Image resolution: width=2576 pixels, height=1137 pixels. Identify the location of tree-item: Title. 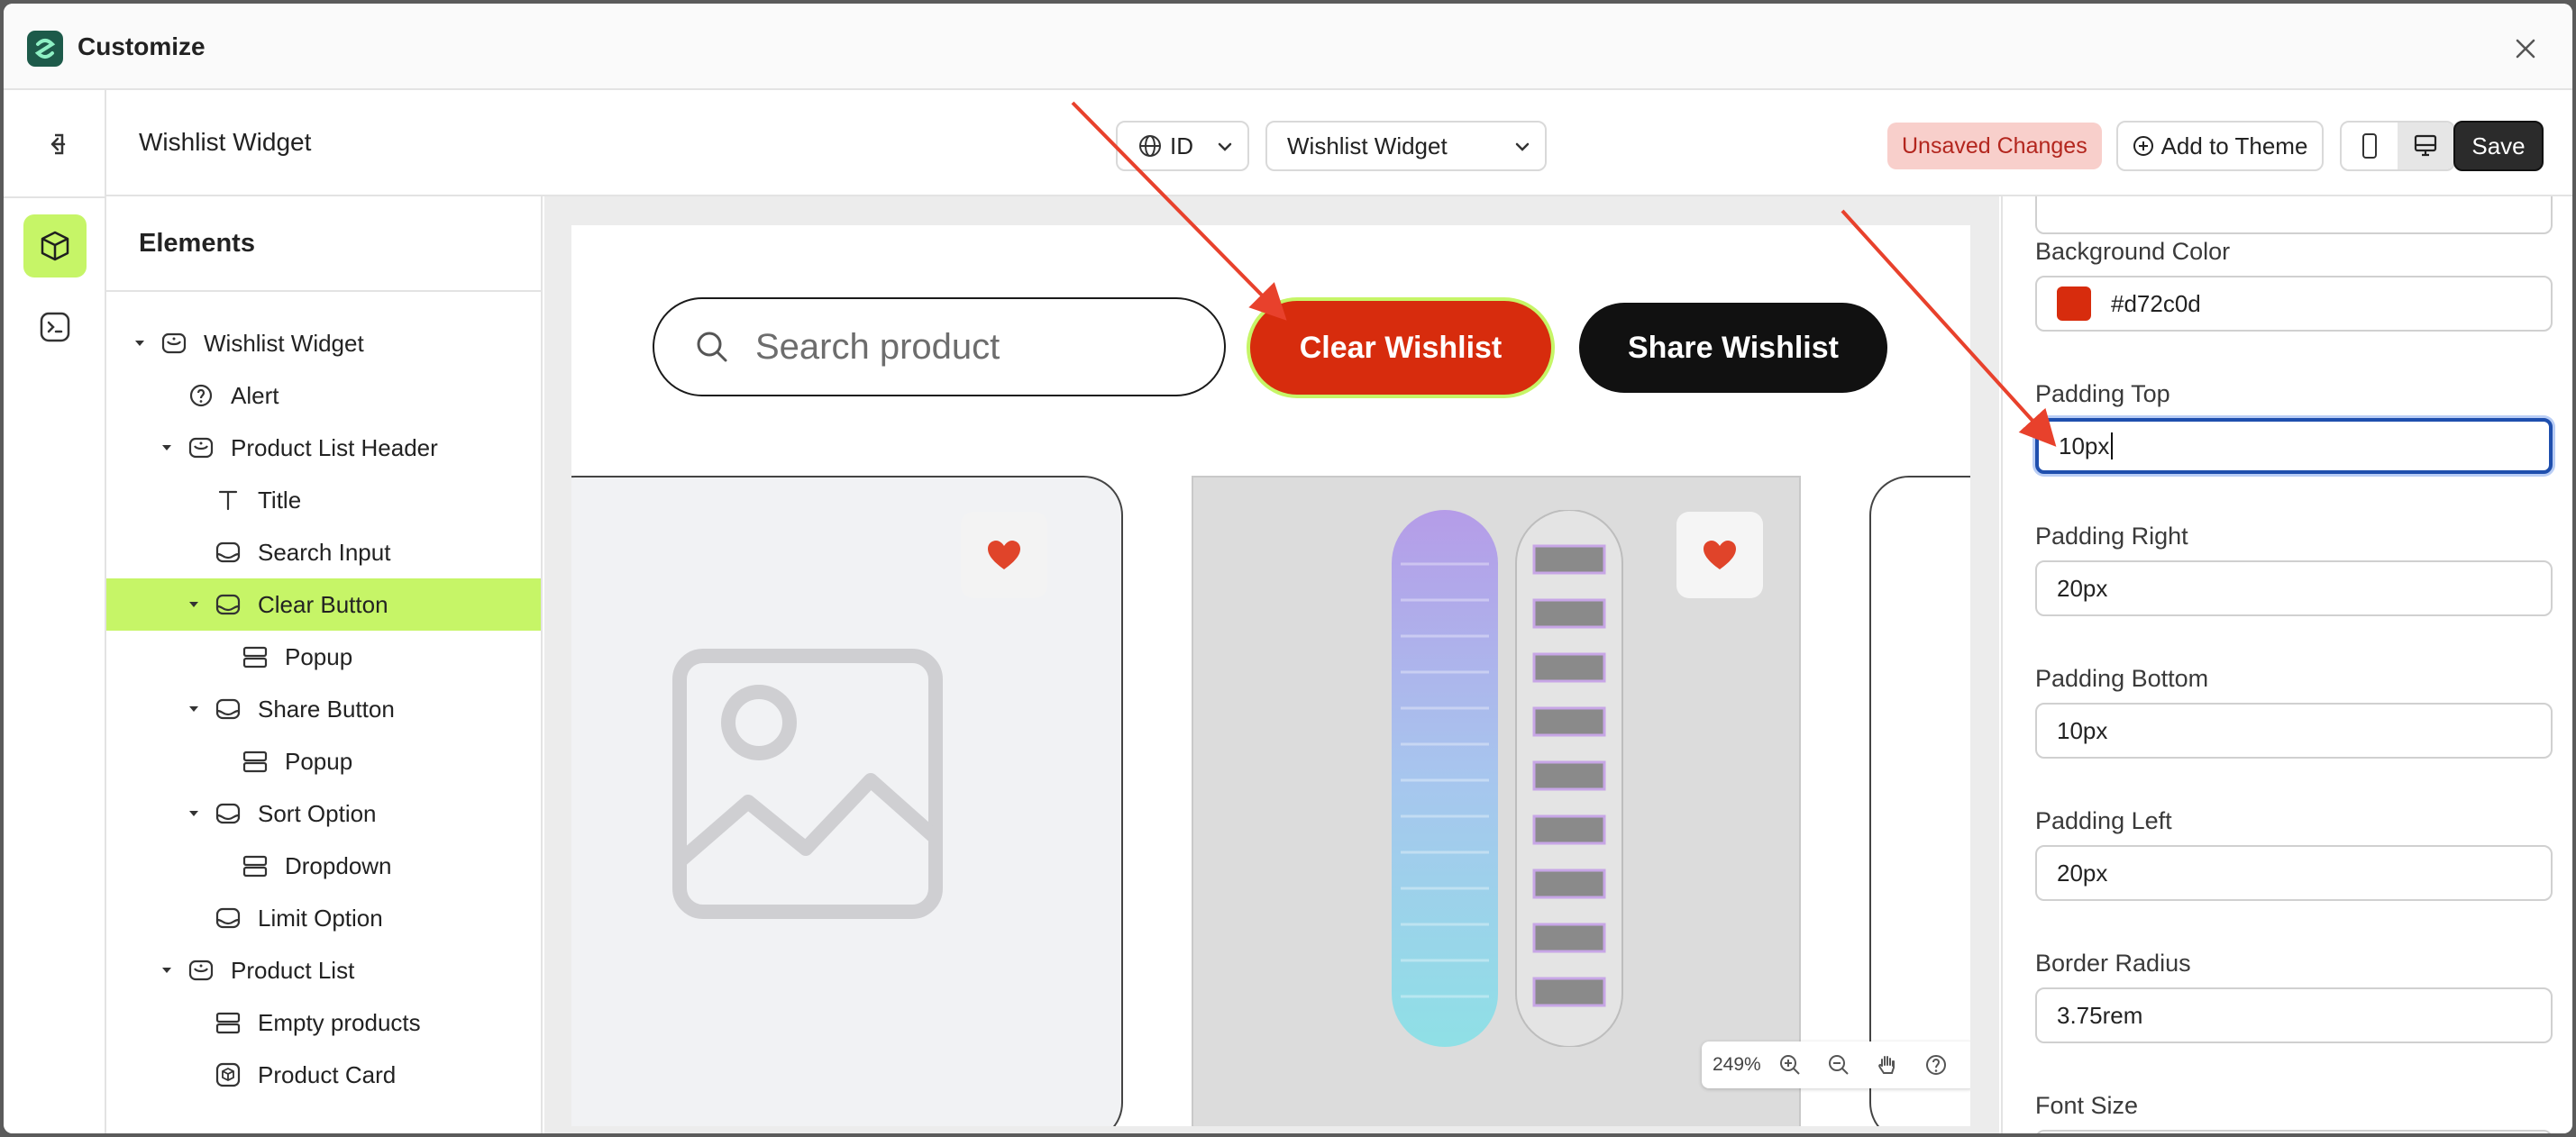
(323, 500).